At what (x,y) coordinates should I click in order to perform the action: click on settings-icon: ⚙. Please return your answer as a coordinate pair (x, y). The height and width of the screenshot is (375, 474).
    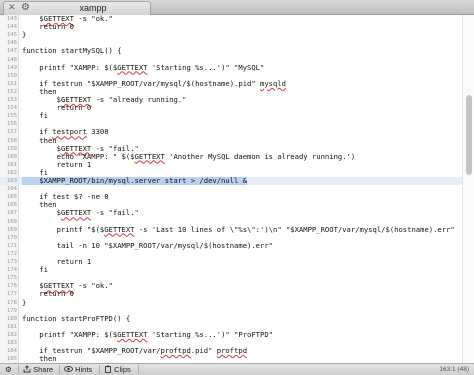
    Looking at the image, I should click on (8, 370).